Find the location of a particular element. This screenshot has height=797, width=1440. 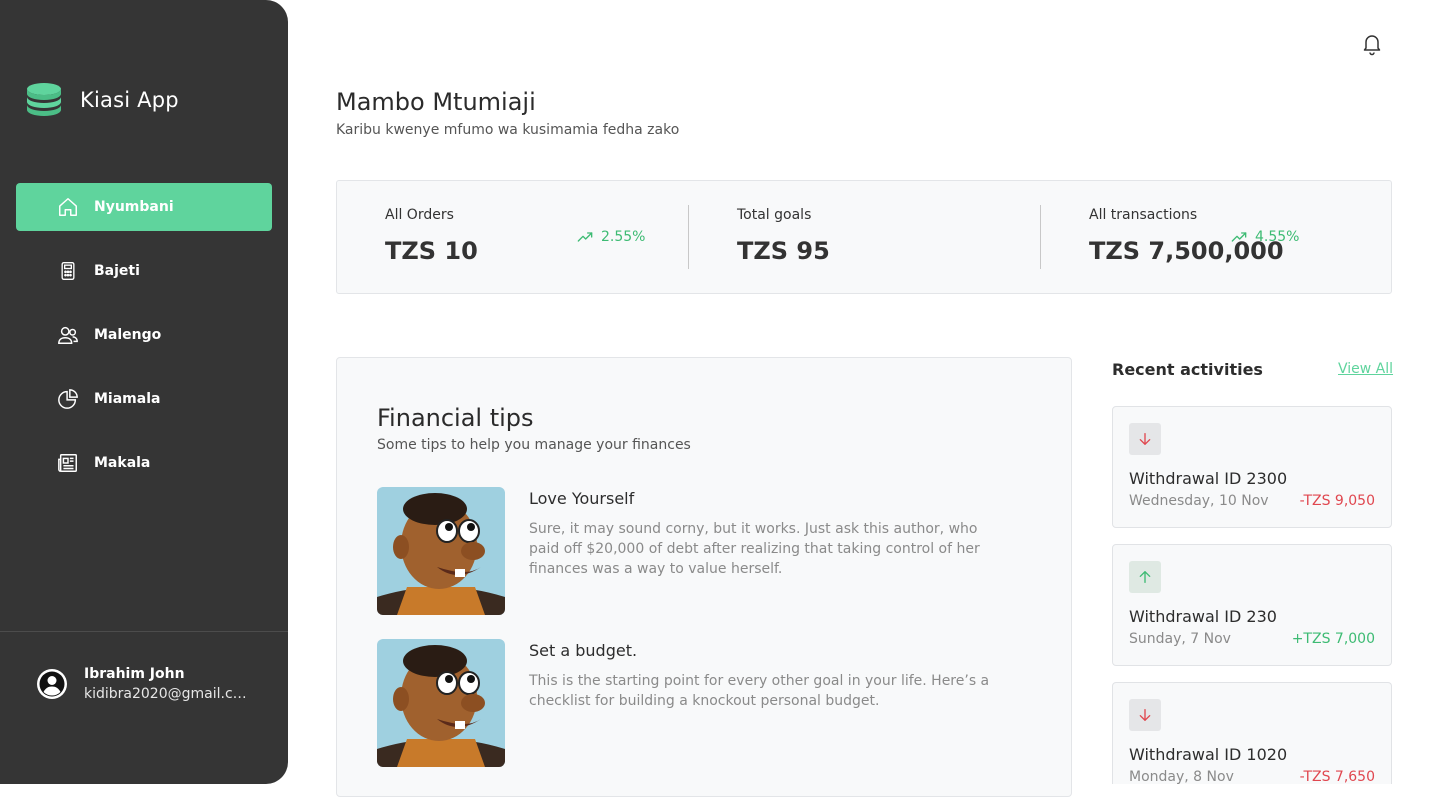

users-icon is located at coordinates (68, 335).